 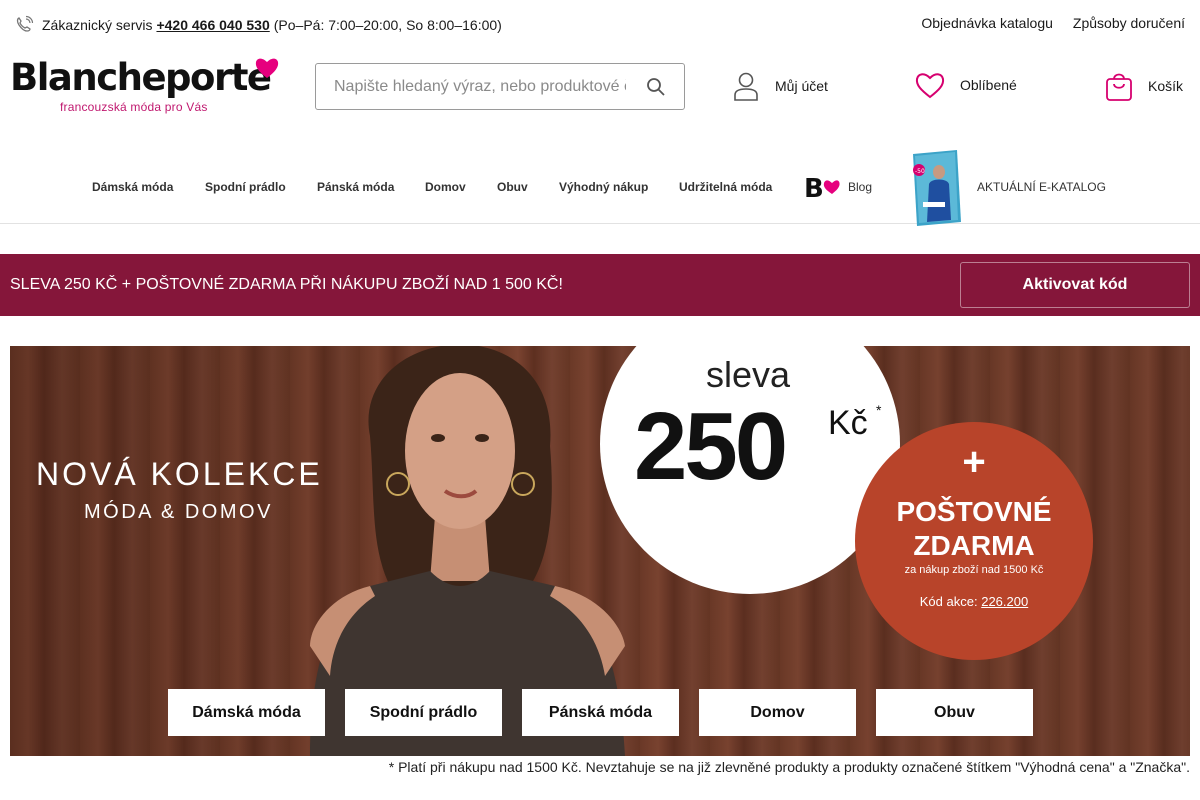 What do you see at coordinates (725, 187) in the screenshot?
I see `nav-item-sustainable: Udržitelná móda` at bounding box center [725, 187].